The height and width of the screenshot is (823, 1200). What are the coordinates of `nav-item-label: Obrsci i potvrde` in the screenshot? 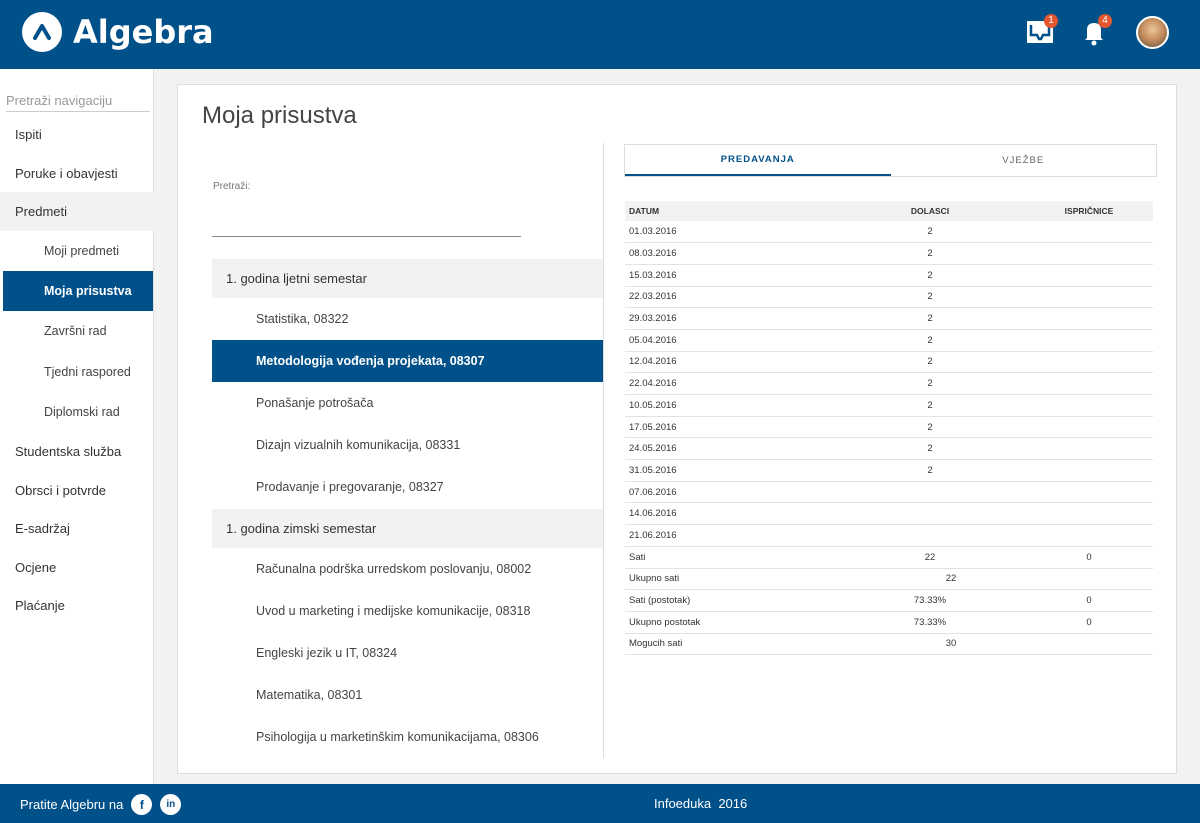 It's located at (61, 490).